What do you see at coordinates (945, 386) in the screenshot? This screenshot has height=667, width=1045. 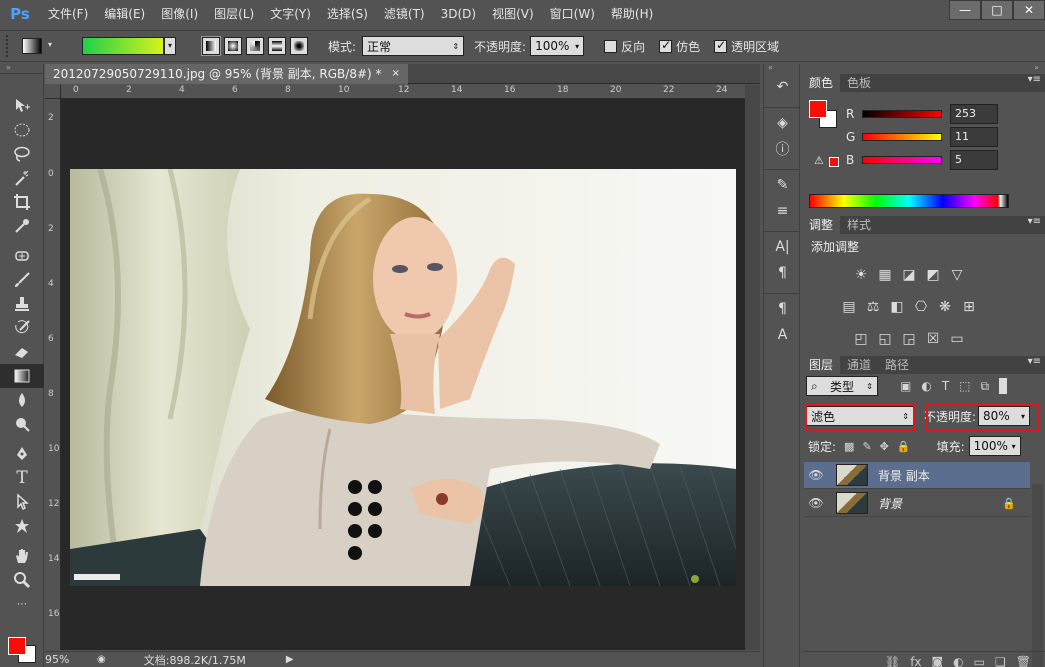 I see `filter-type-icon: T` at bounding box center [945, 386].